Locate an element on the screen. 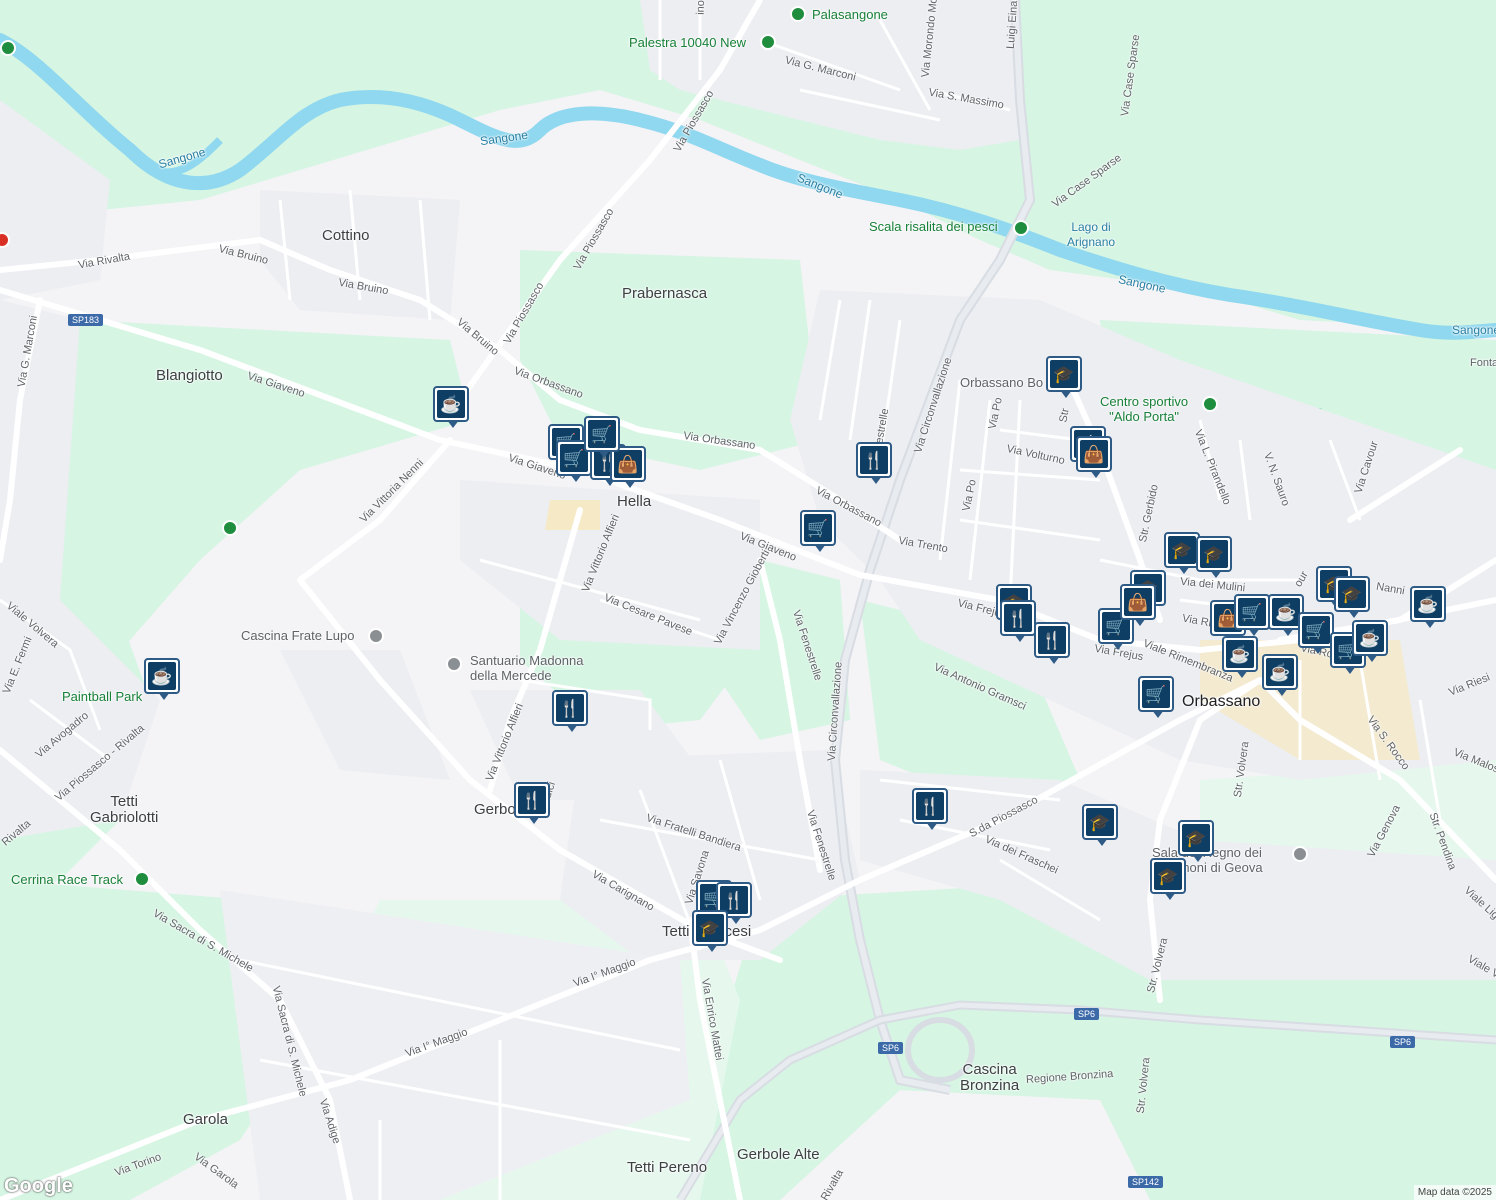 This screenshot has height=1200, width=1496. marker-cafe-centre-3: ☕ is located at coordinates (1370, 641).